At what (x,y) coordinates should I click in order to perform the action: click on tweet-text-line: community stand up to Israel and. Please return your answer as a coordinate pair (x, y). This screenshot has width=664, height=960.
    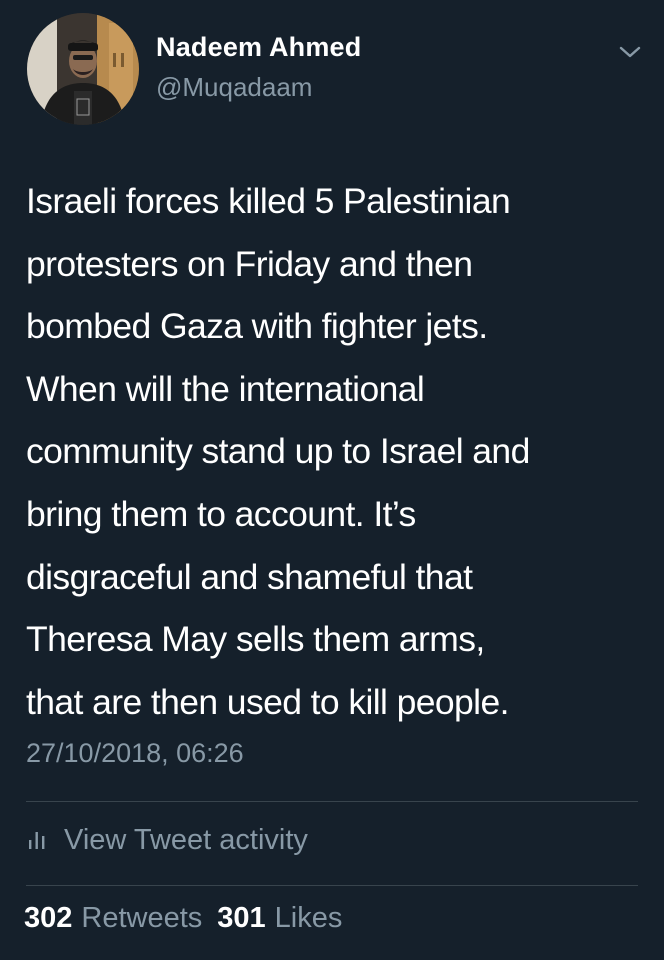
    Looking at the image, I should click on (278, 451).